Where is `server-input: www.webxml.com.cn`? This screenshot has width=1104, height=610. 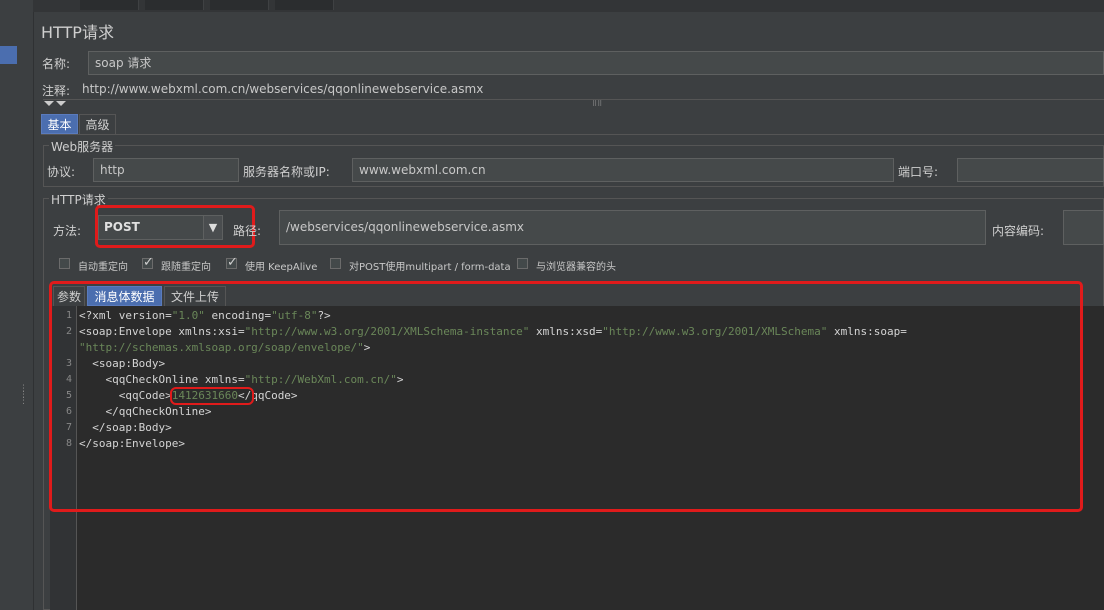 server-input: www.webxml.com.cn is located at coordinates (623, 170).